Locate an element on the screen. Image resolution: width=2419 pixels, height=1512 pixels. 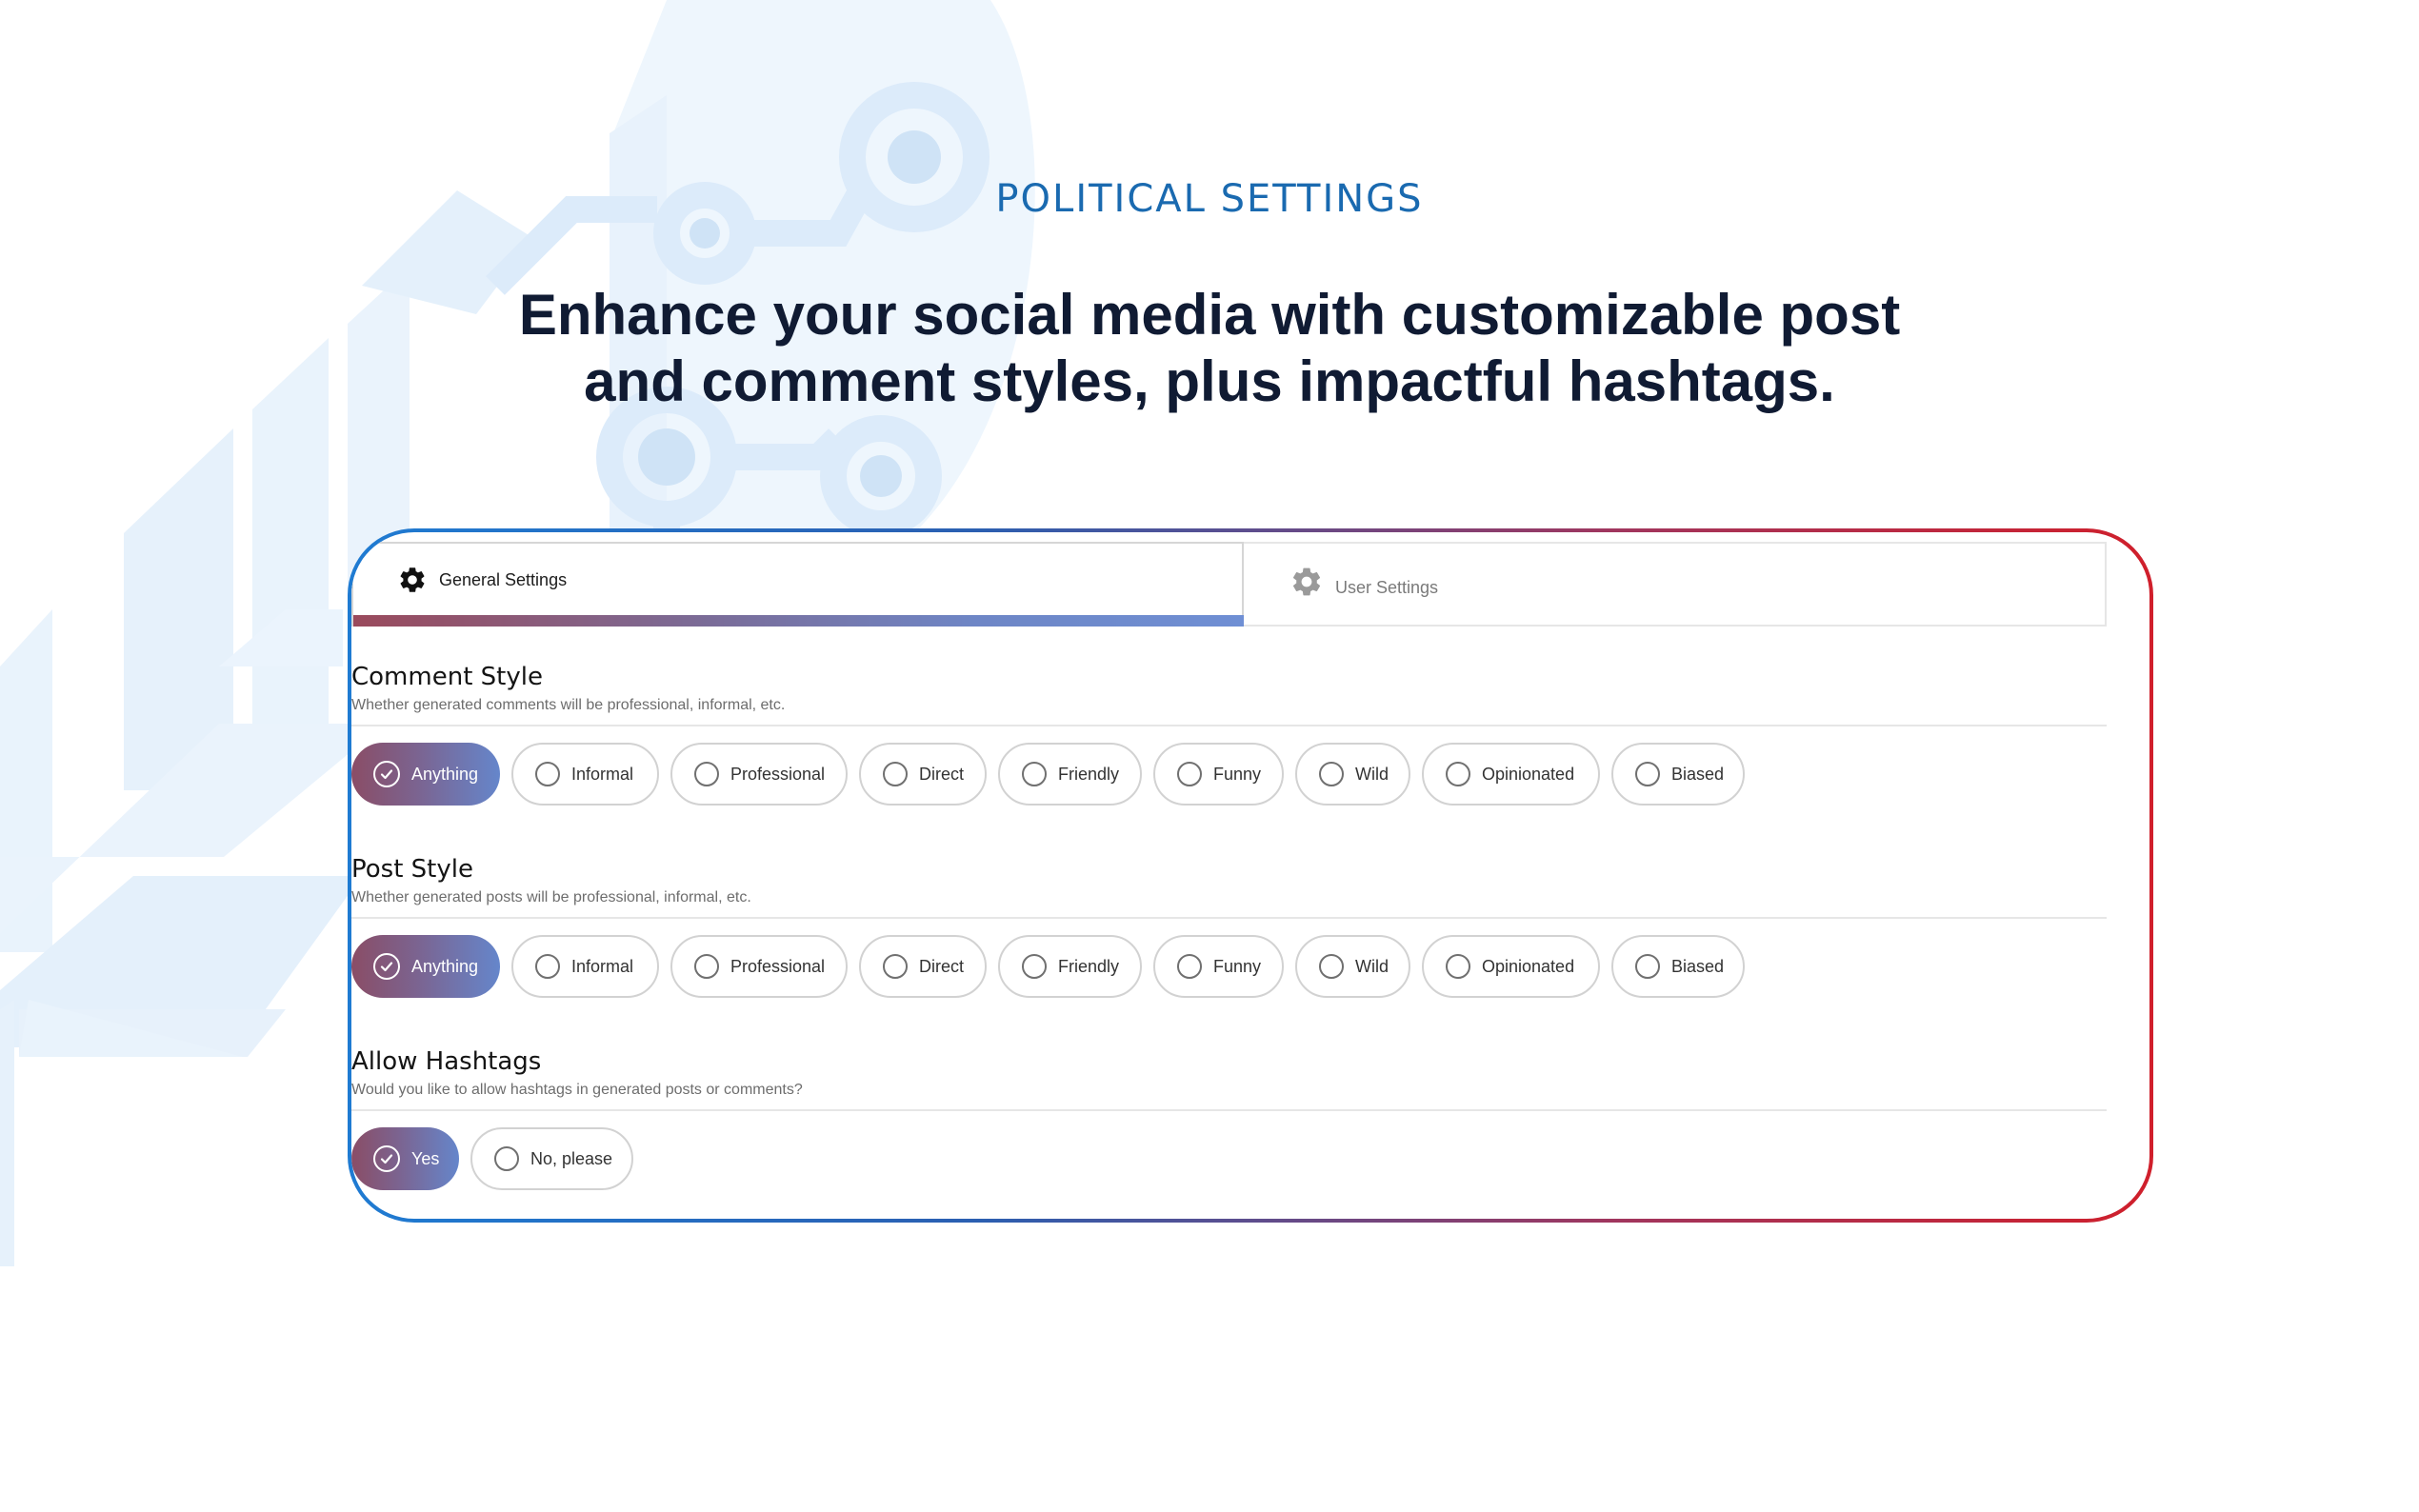
section-title: Allow Hashtags is located at coordinates (446, 1061).